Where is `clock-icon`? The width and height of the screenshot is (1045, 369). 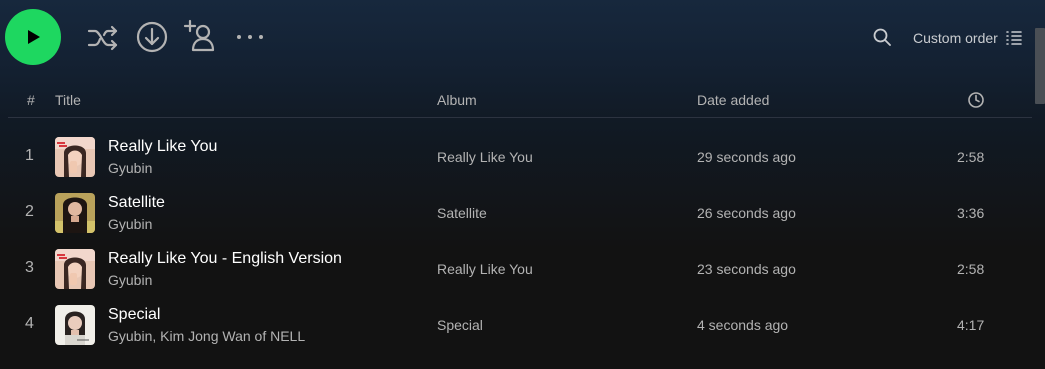 clock-icon is located at coordinates (976, 100).